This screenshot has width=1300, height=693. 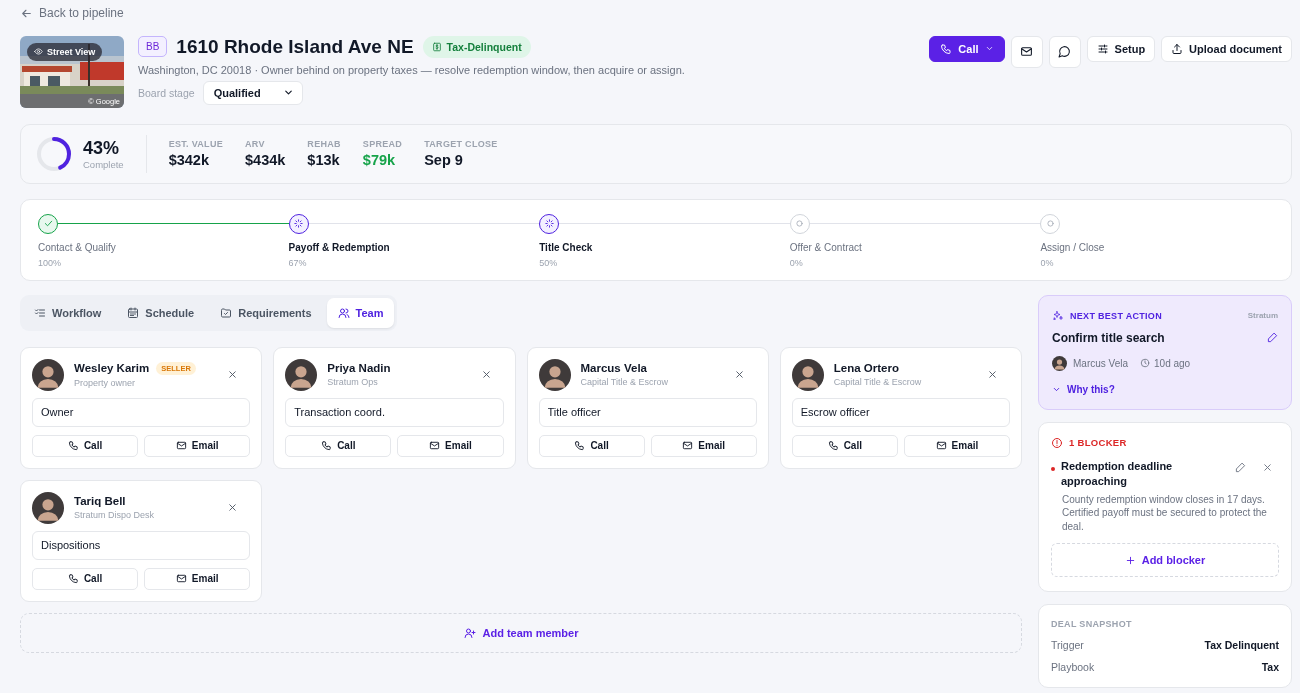 What do you see at coordinates (1108, 337) in the screenshot?
I see `action-title: Confirm title search` at bounding box center [1108, 337].